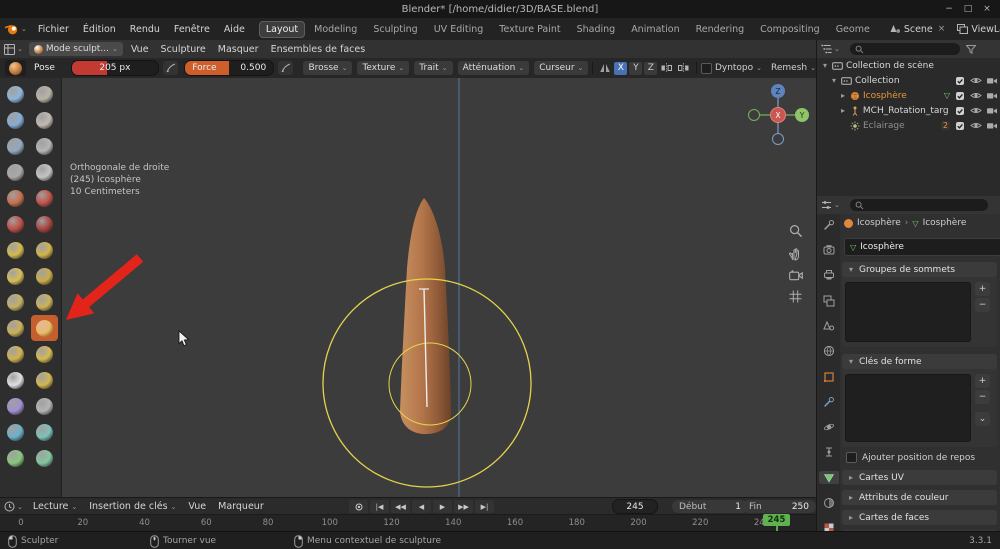  I want to click on radius-slider: 205 px, so click(114, 68).